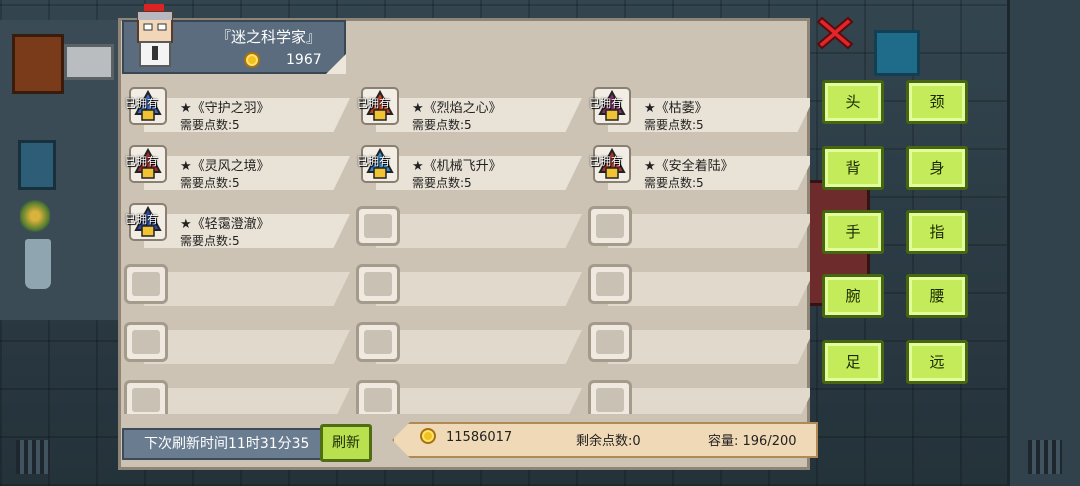 The height and width of the screenshot is (486, 1080). Describe the element at coordinates (937, 102) in the screenshot. I see `part-button-neck: 颈` at that location.